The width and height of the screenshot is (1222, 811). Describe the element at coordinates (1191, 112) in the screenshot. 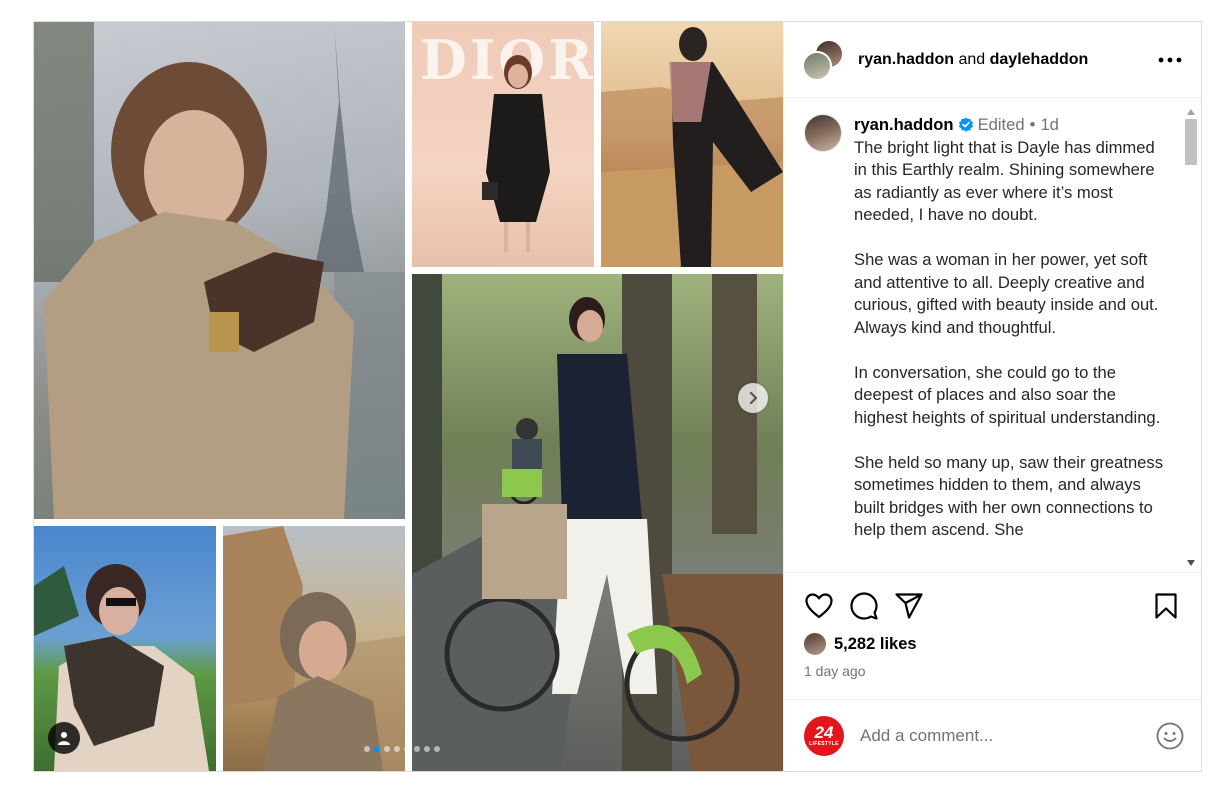

I see `scroll-up-arrow-icon` at that location.